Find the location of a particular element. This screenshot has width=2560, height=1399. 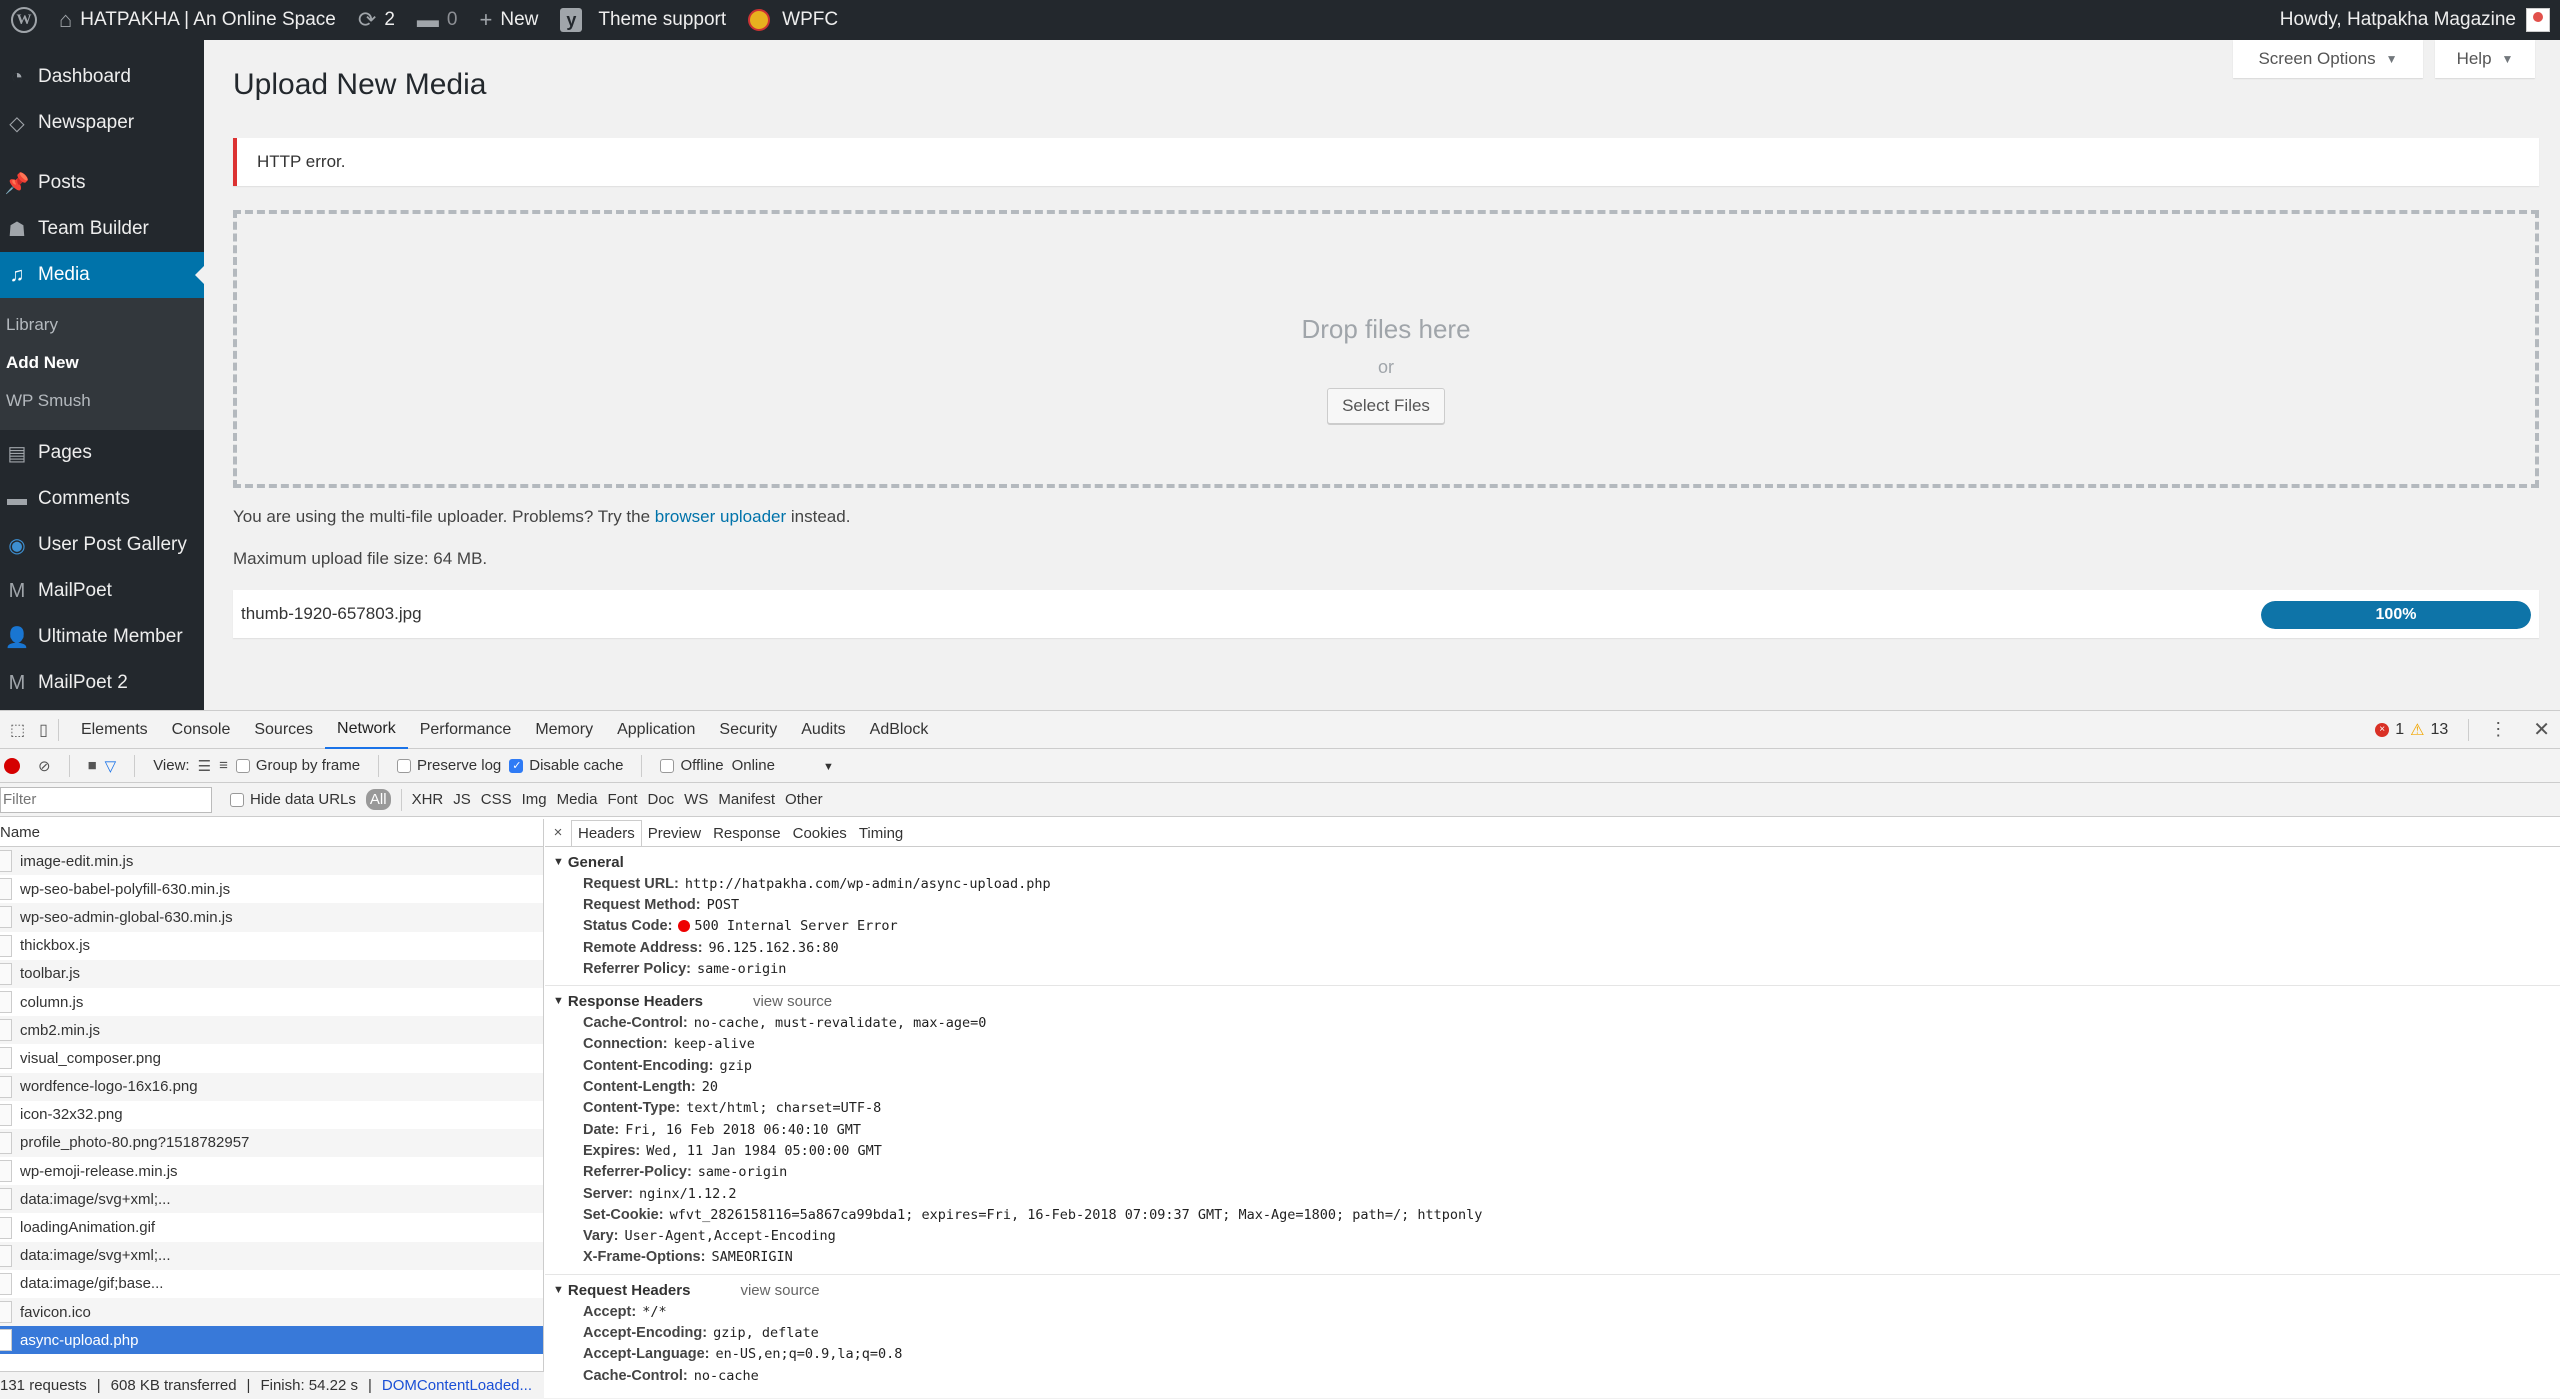

devtools-tab-elements: Elements is located at coordinates (114, 730).